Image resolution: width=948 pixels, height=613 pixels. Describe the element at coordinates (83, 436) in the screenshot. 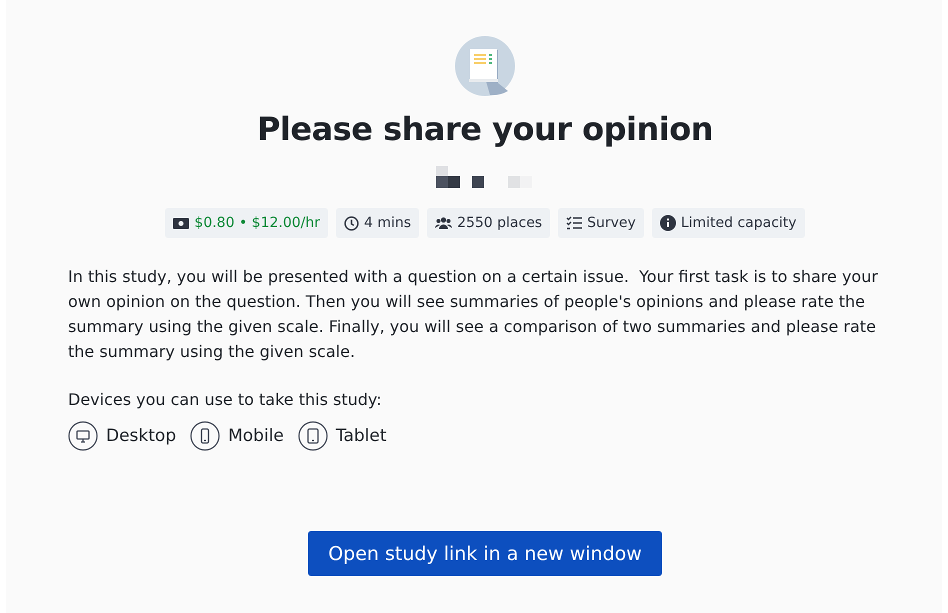

I see `desktop-device-icon` at that location.